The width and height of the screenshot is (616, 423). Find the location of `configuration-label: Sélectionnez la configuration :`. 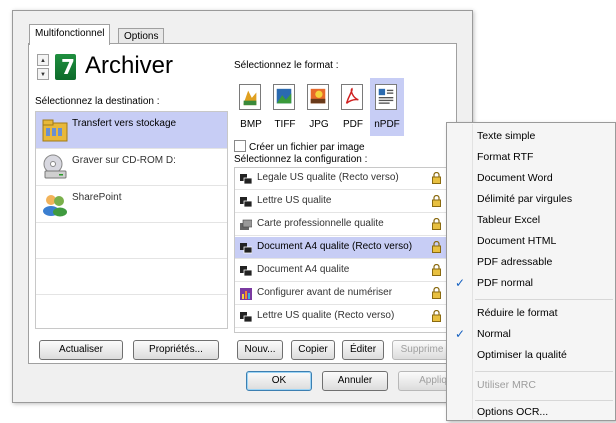

configuration-label: Sélectionnez la configuration : is located at coordinates (301, 159).